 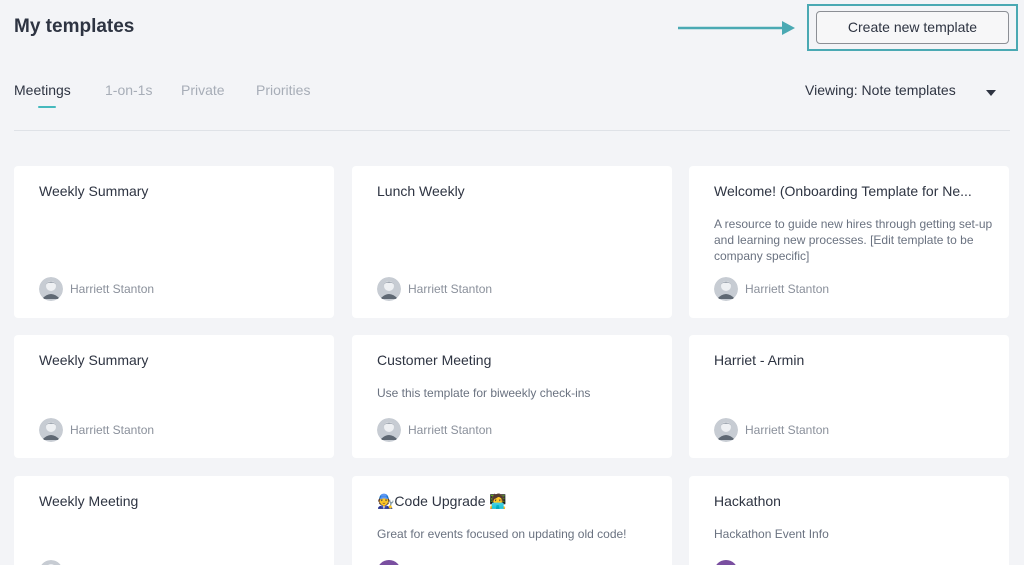 What do you see at coordinates (421, 191) in the screenshot?
I see `card-title: Lunch Weekly` at bounding box center [421, 191].